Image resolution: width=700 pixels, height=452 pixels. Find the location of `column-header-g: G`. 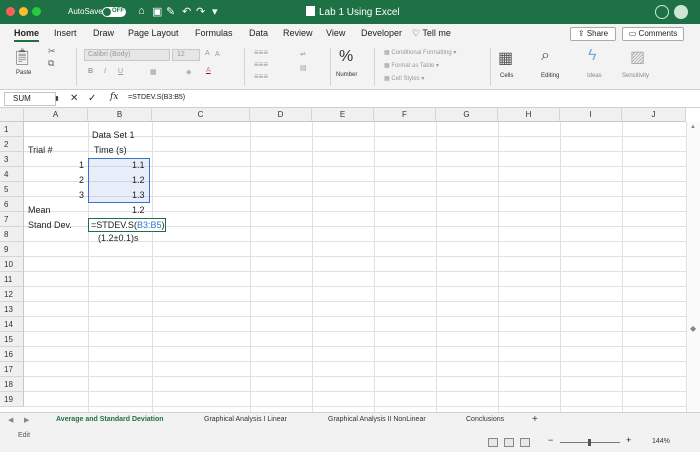

column-header-g: G is located at coordinates (467, 115).